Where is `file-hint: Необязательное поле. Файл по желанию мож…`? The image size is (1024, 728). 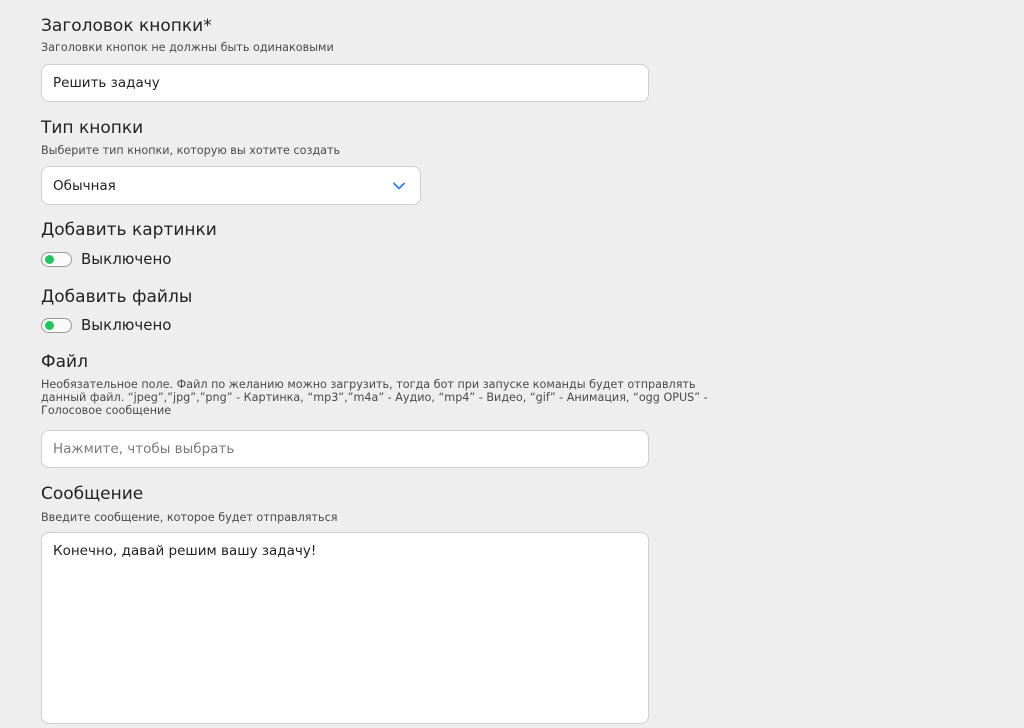
file-hint: Необязательное поле. Файл по желанию мож… is located at coordinates (374, 397).